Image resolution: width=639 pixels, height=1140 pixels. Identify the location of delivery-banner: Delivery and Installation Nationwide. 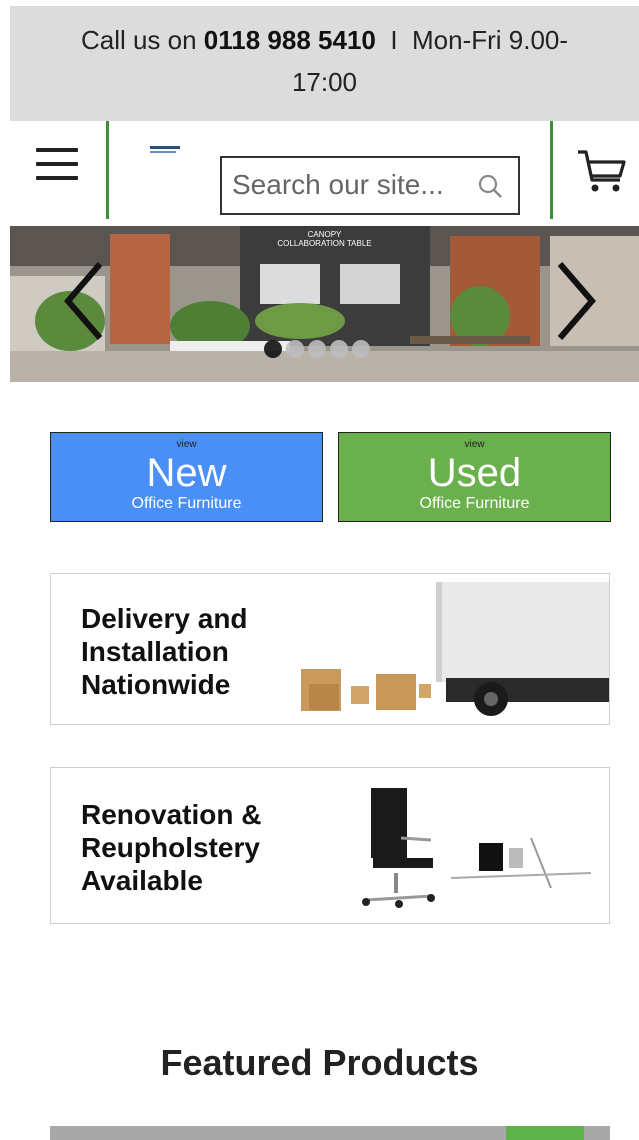
(330, 649).